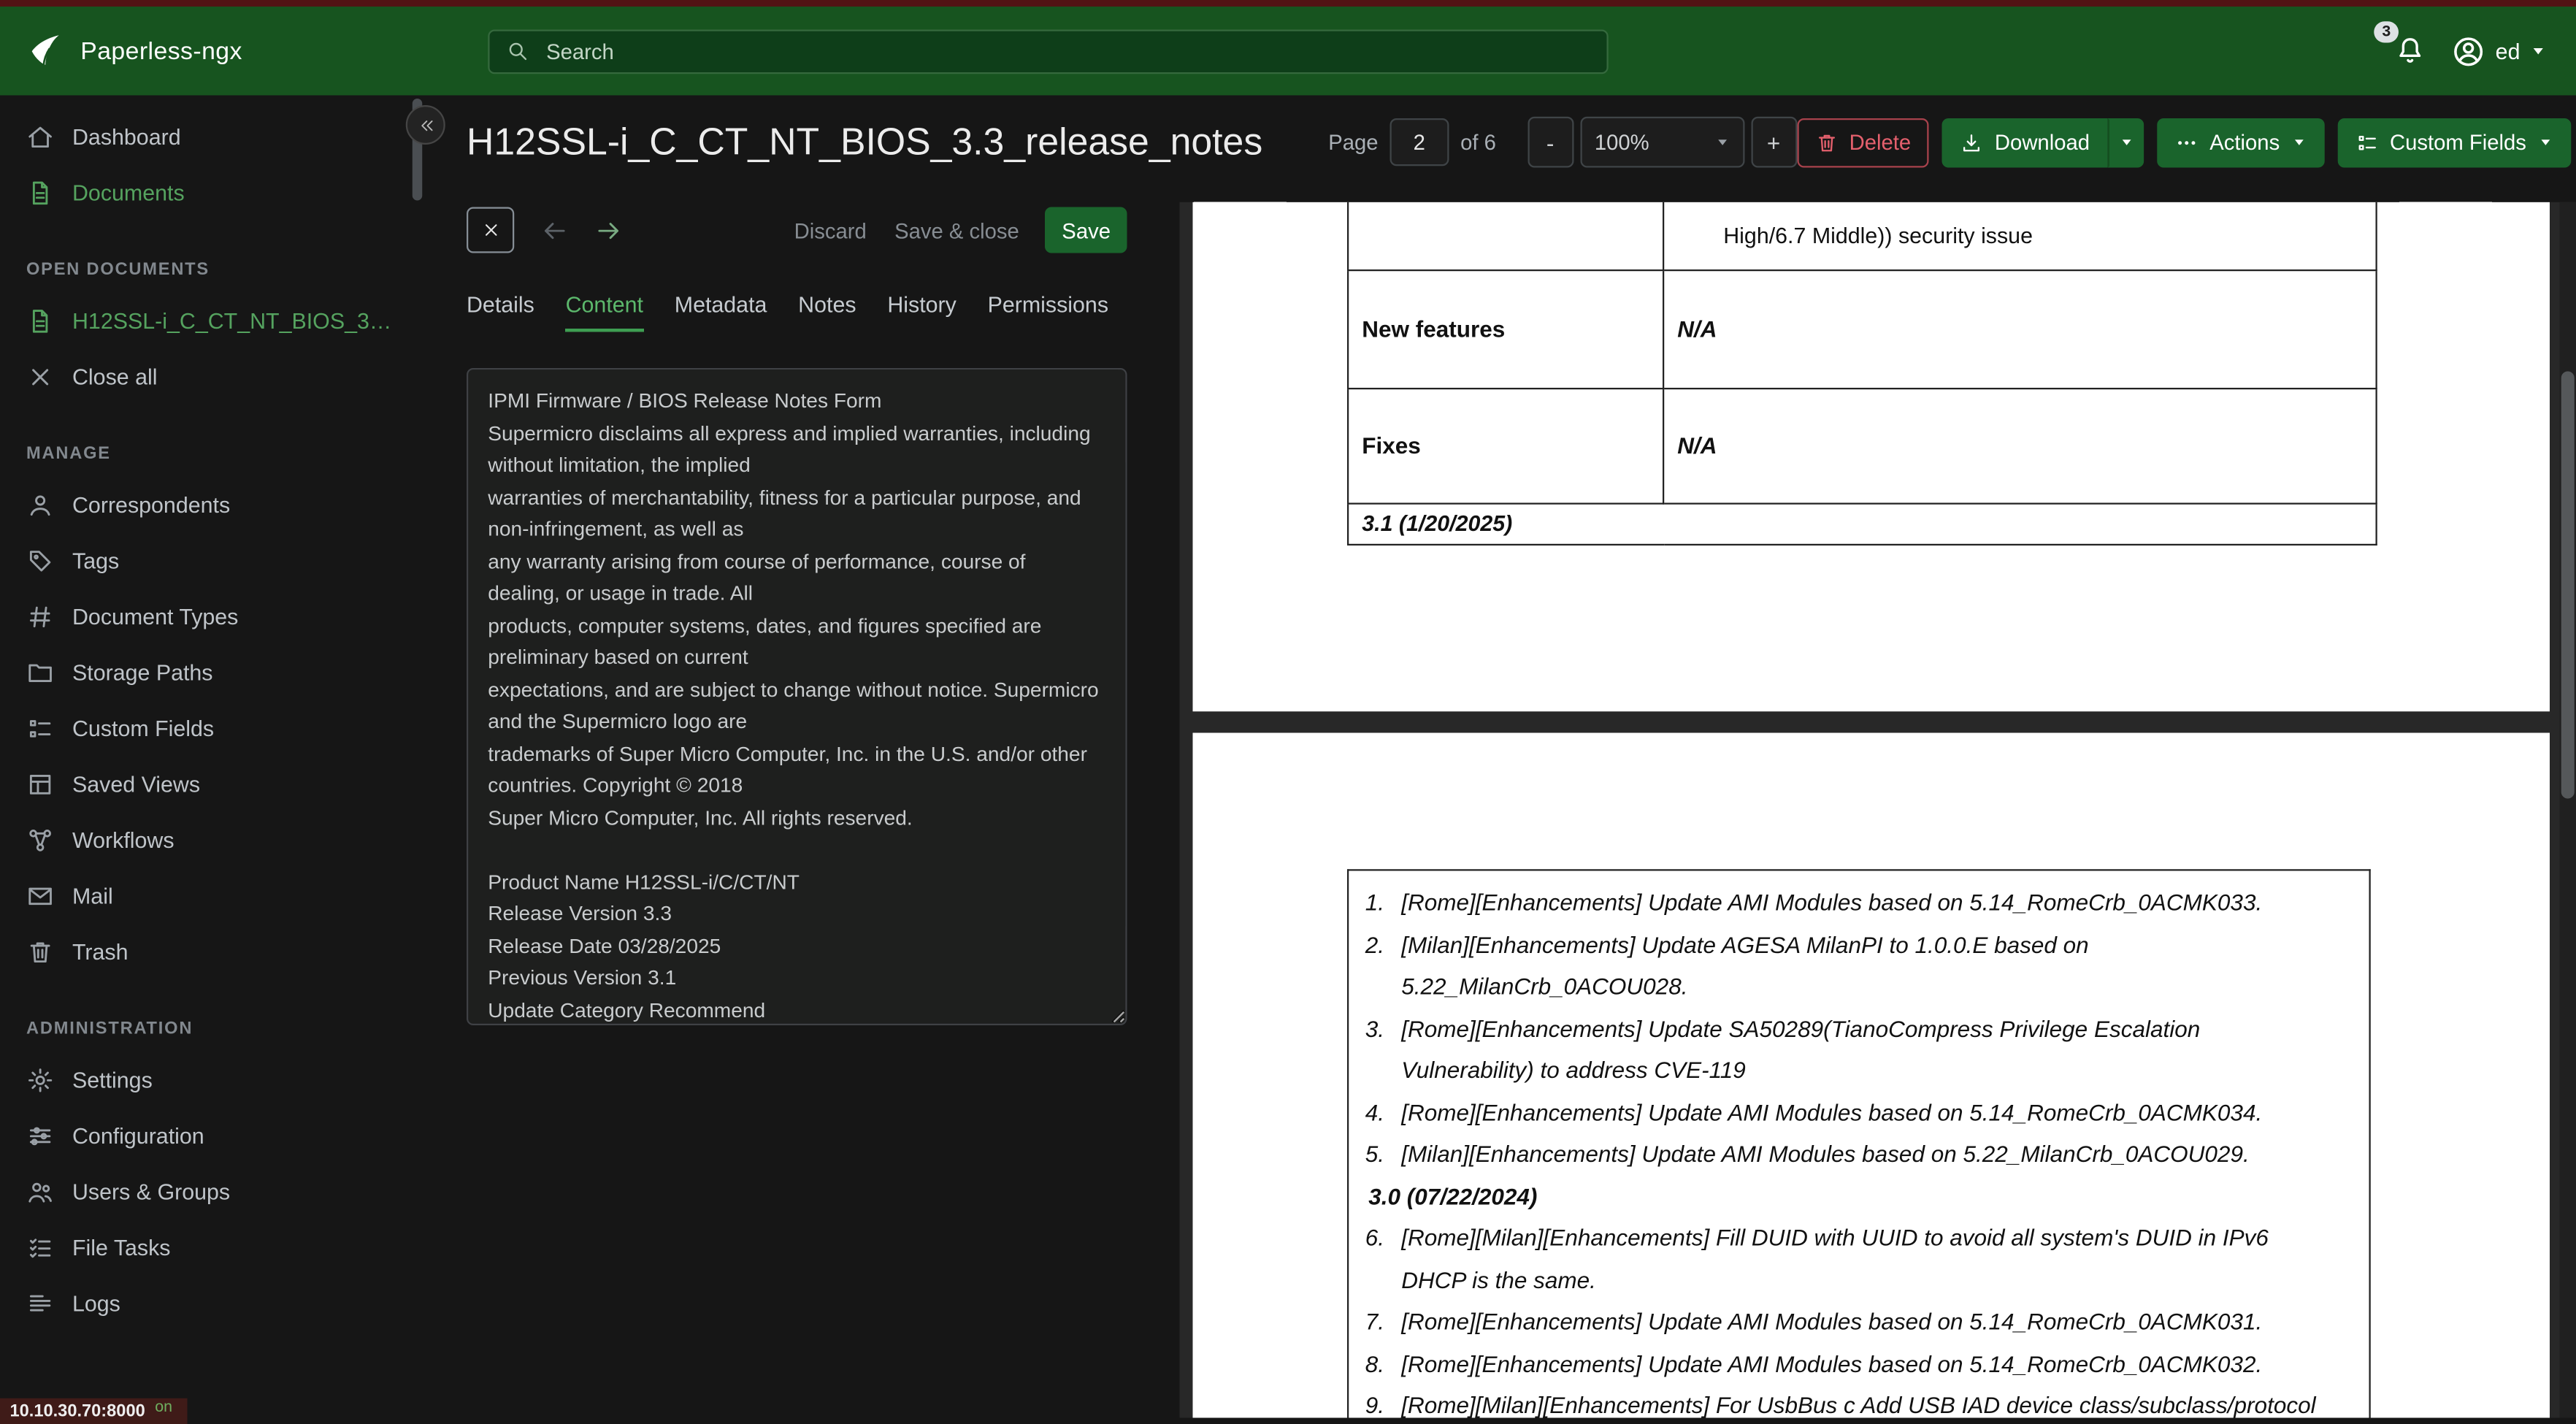 This screenshot has height=1424, width=2576. I want to click on zoom-out-button: -, so click(1550, 142).